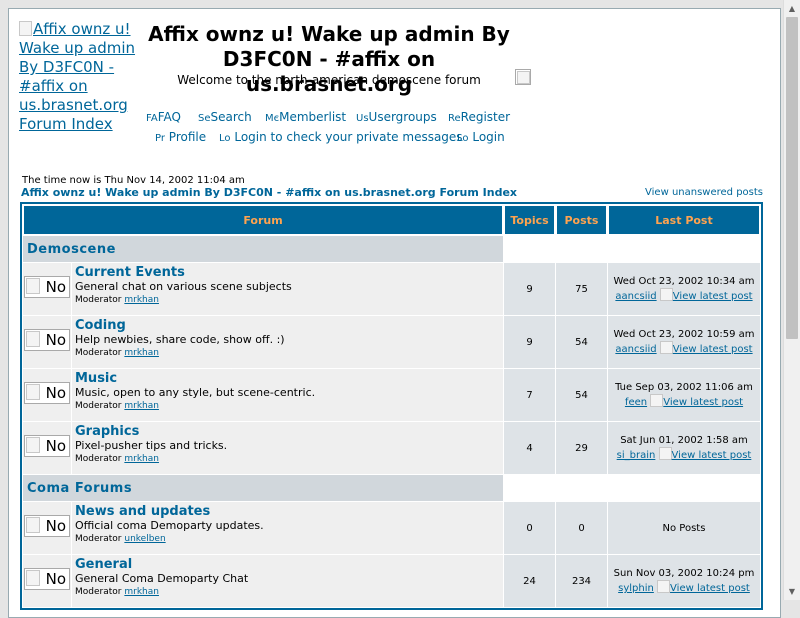 This screenshot has height=618, width=800. I want to click on scroll-down-icon: ▼, so click(792, 591).